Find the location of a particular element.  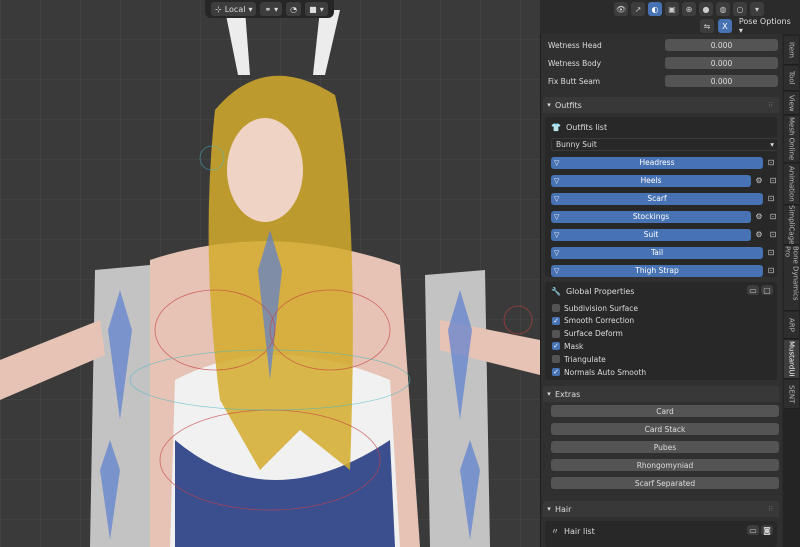

sidebar-tab: Mesh Online is located at coordinates (791, 139).